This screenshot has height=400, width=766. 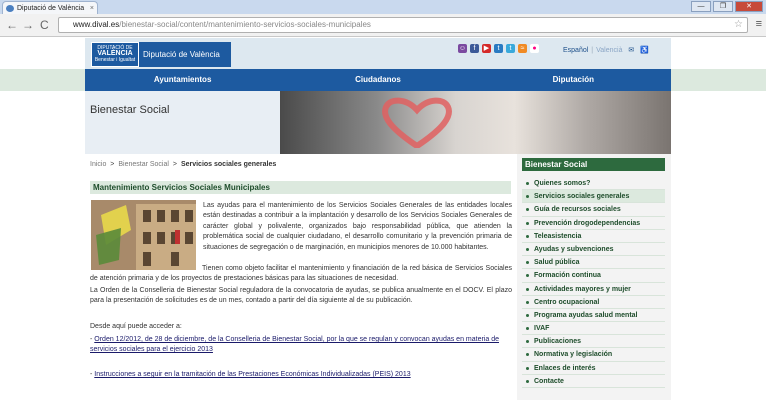 What do you see at coordinates (475, 122) in the screenshot?
I see `banner-image` at bounding box center [475, 122].